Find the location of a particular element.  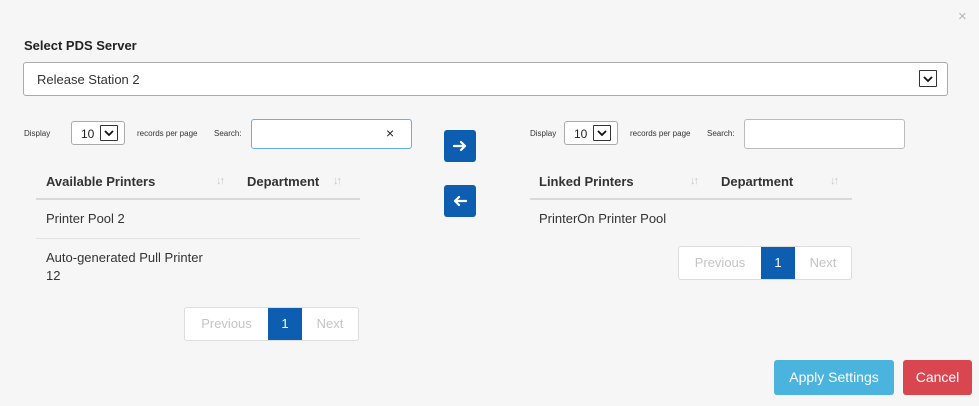

right-pagination: Previous 1 Next is located at coordinates (765, 263).